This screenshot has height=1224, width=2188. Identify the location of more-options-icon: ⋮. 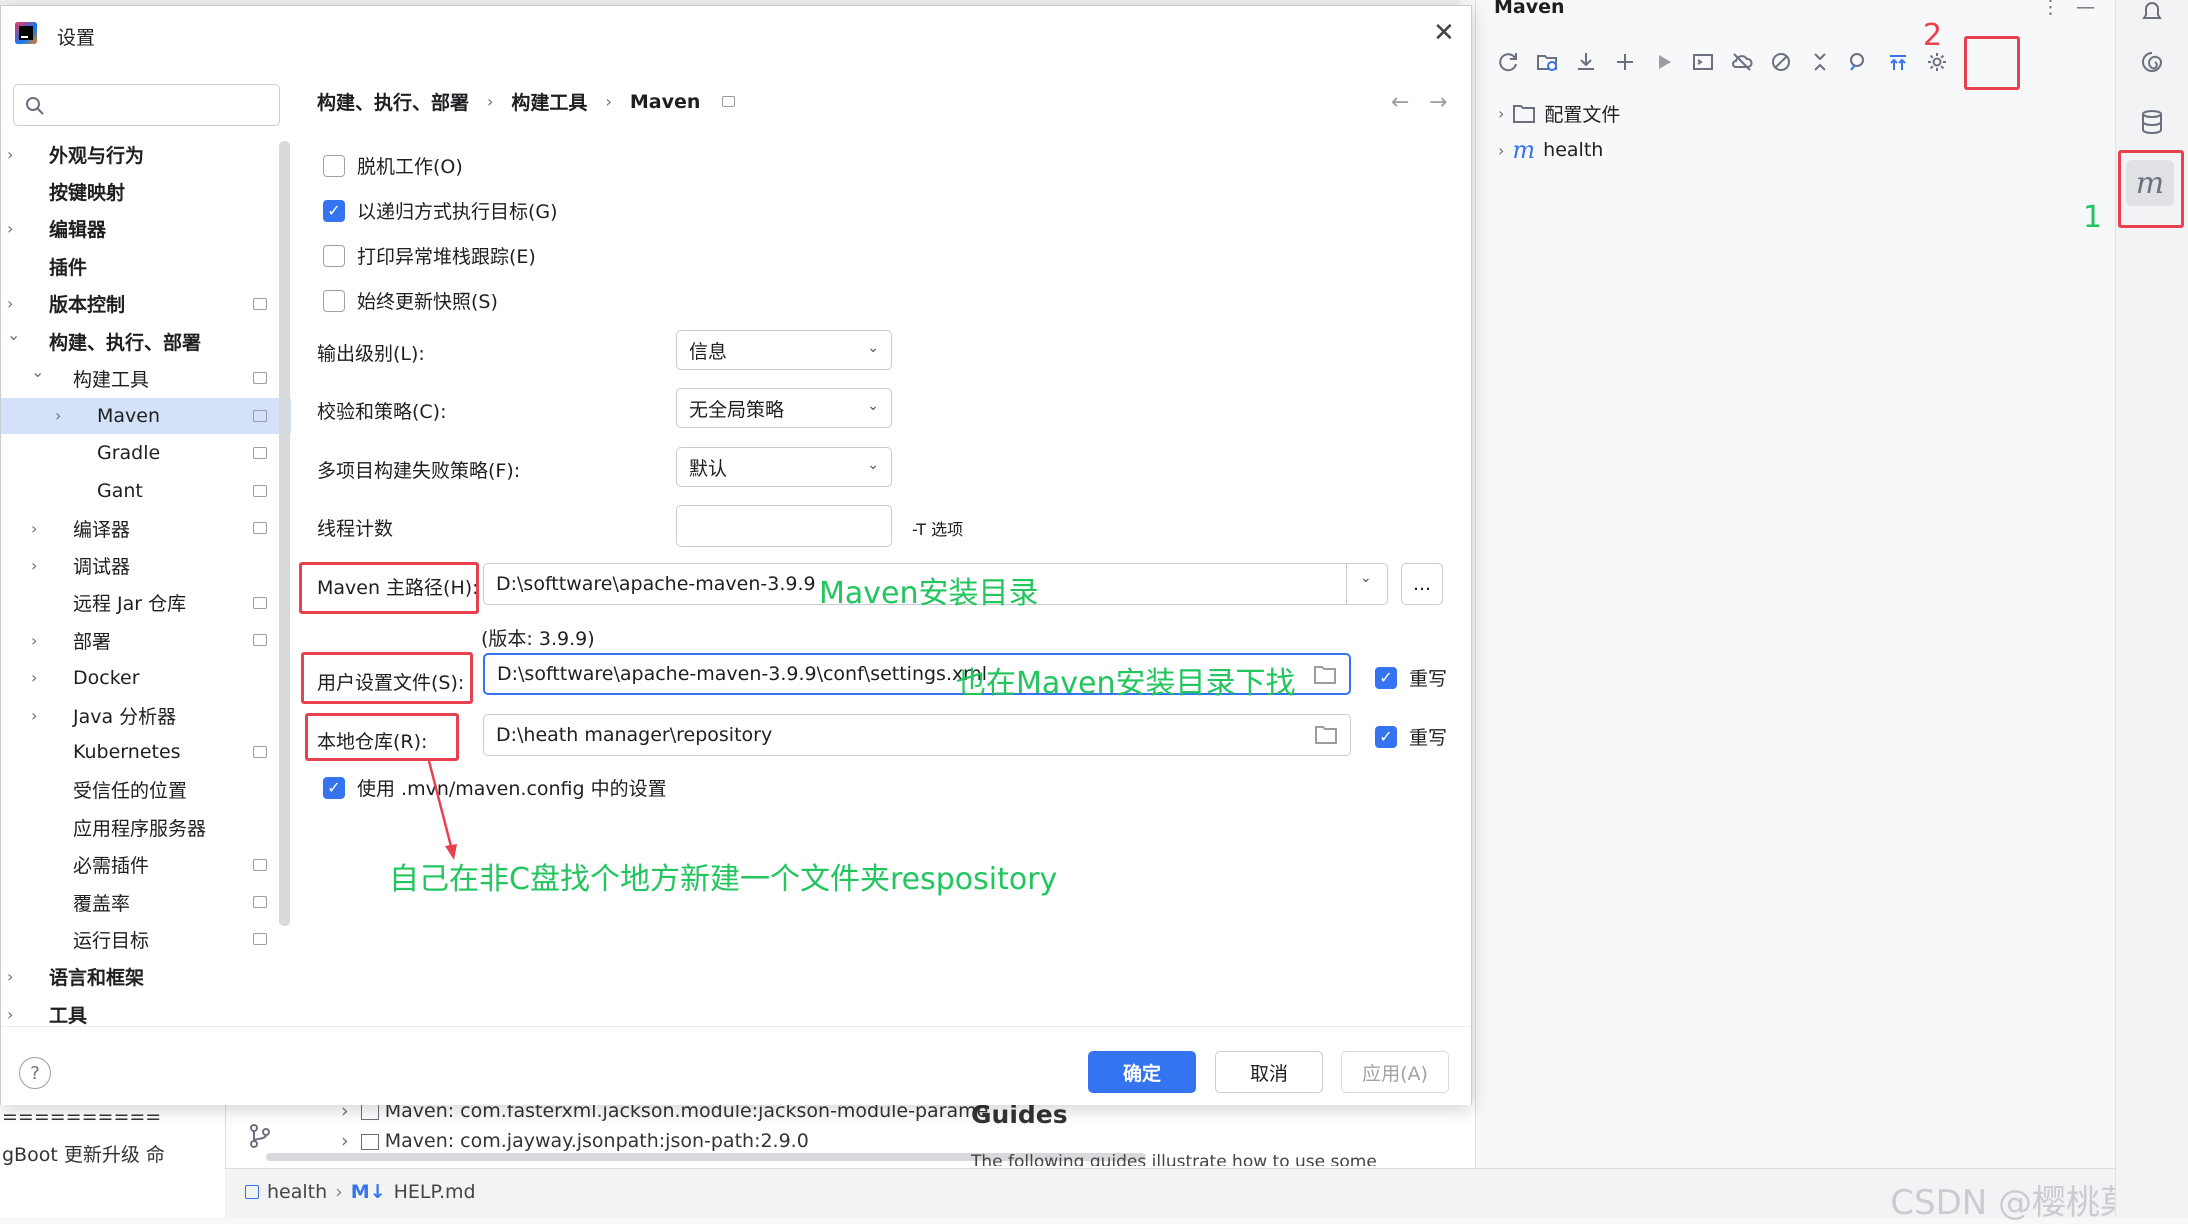
(2050, 9).